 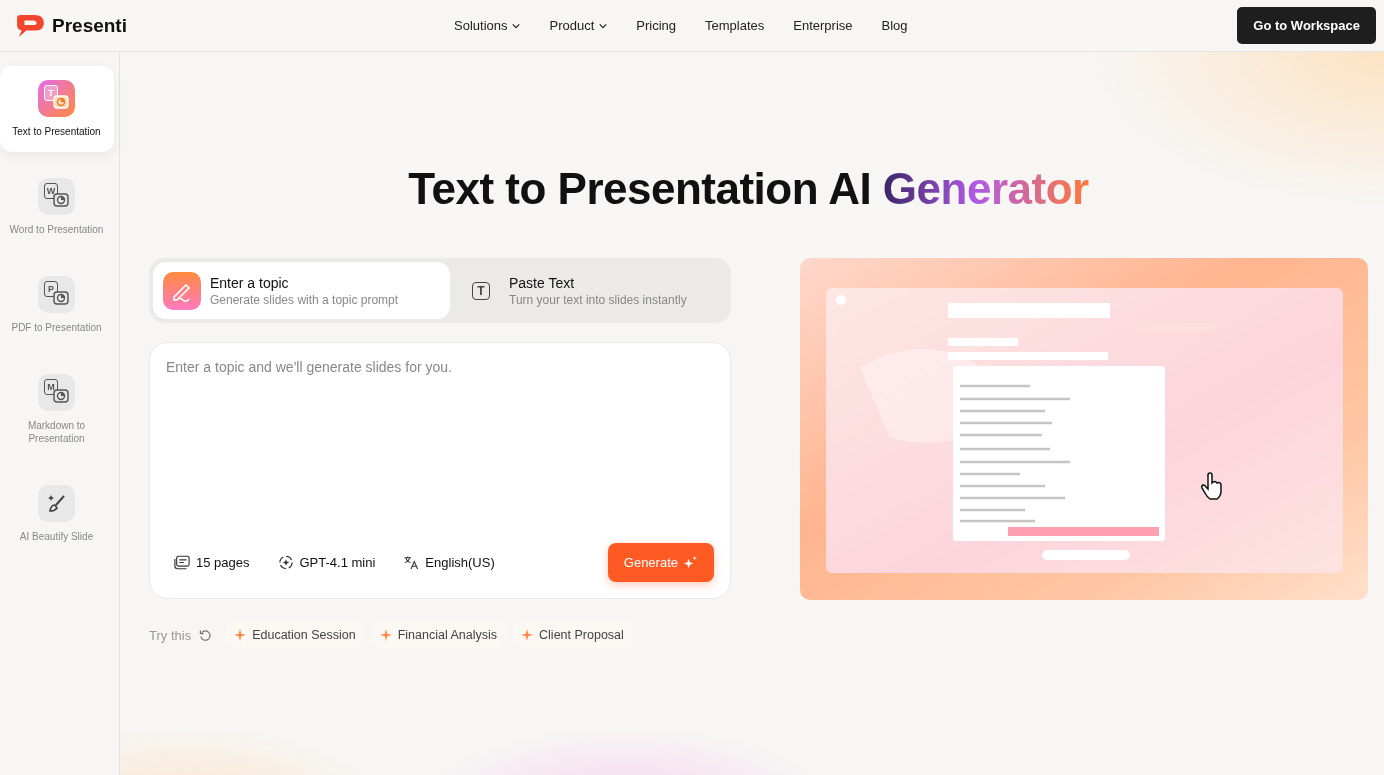 I want to click on suggestion-chip: Client Proposal, so click(x=572, y=635).